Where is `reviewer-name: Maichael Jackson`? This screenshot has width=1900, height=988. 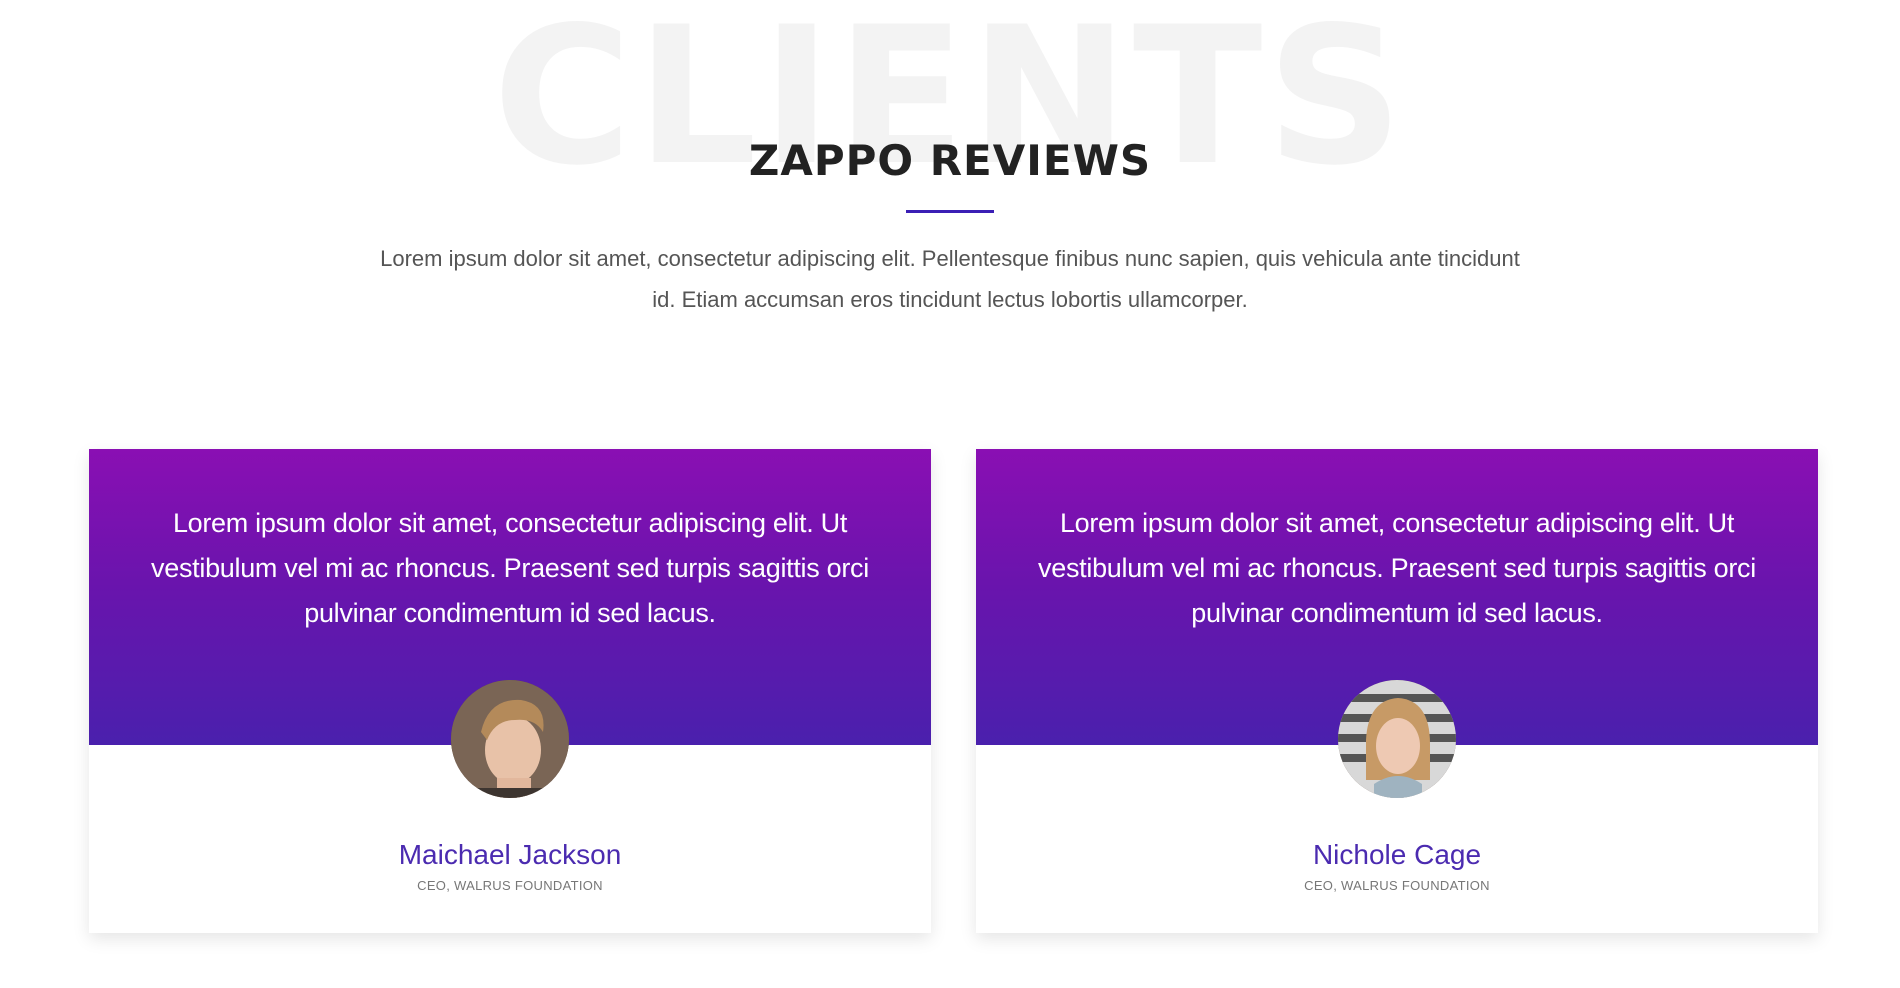 reviewer-name: Maichael Jackson is located at coordinates (510, 854).